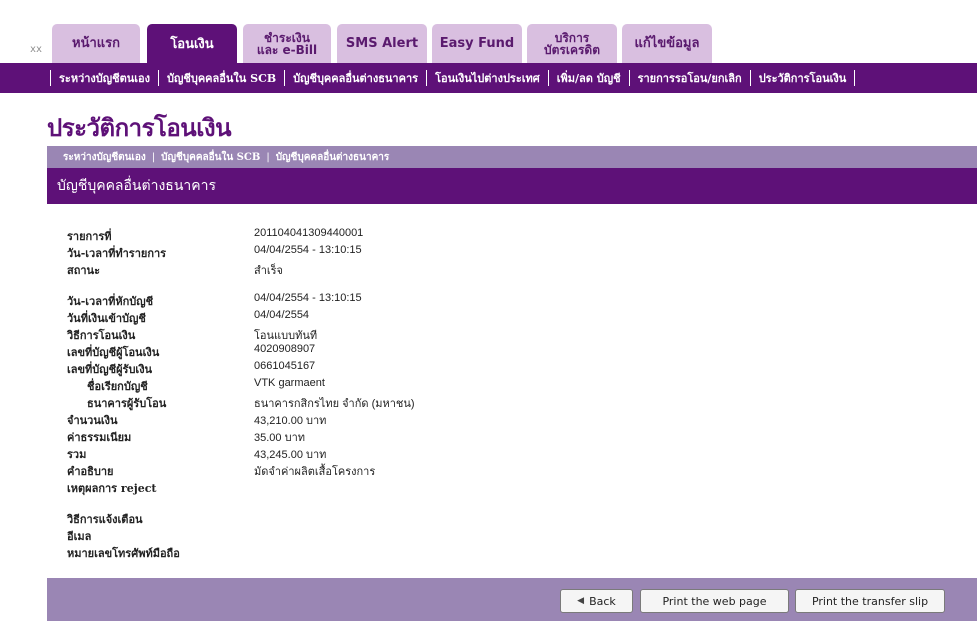  Describe the element at coordinates (287, 49) in the screenshot. I see `tab-bill-payment-line2: และ e-Bill` at that location.